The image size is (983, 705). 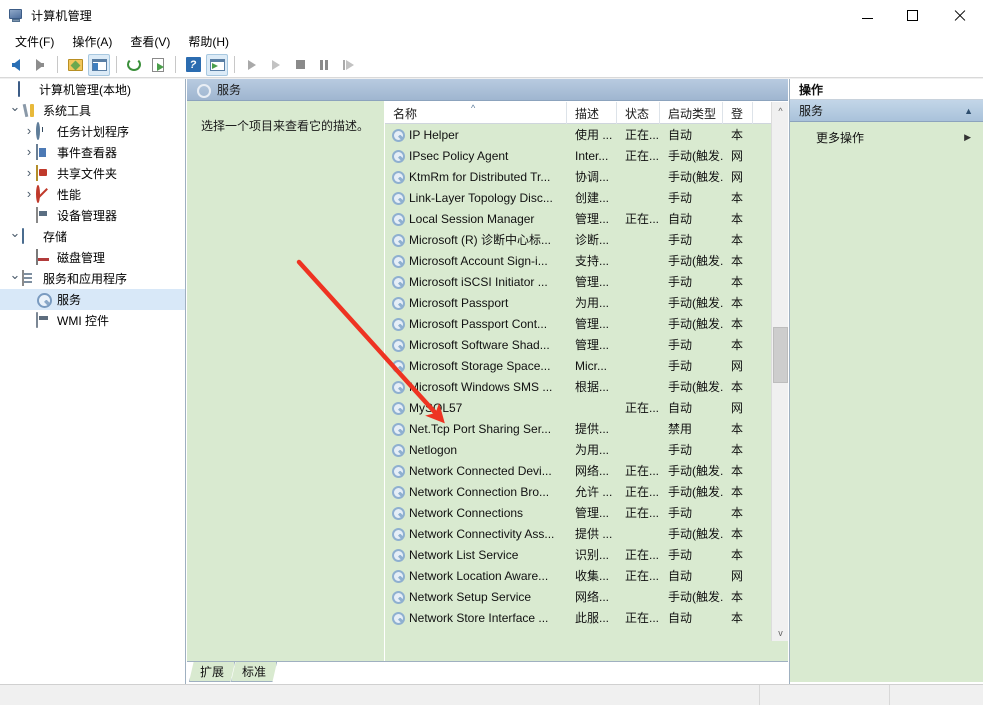 I want to click on tree-disk-management: 磁盘管理, so click(x=92, y=257).